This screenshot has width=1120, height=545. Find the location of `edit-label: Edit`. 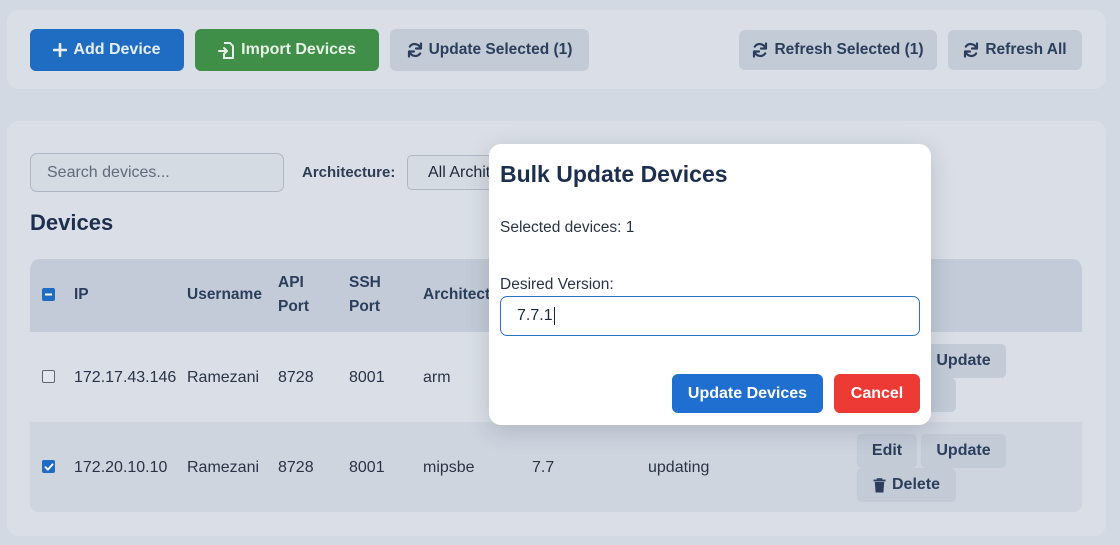

edit-label: Edit is located at coordinates (887, 450).